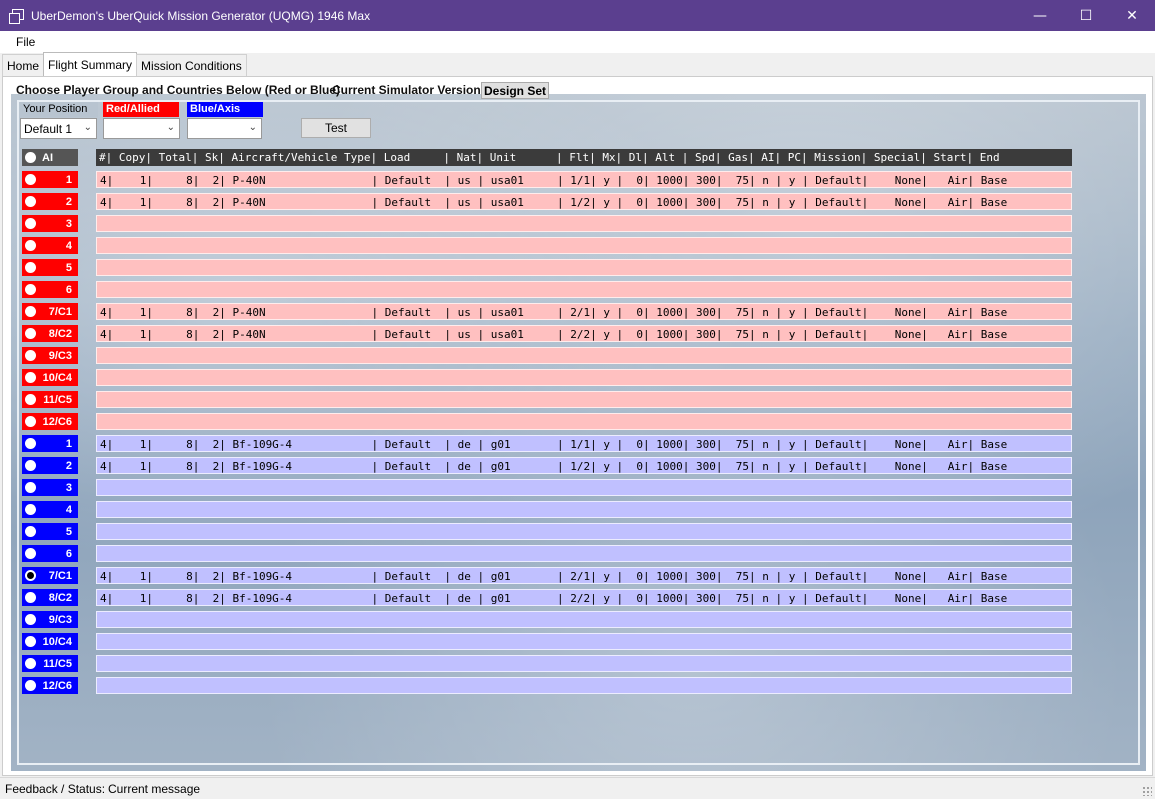 This screenshot has height=799, width=1155. I want to click on tab-home: Home, so click(23, 65).